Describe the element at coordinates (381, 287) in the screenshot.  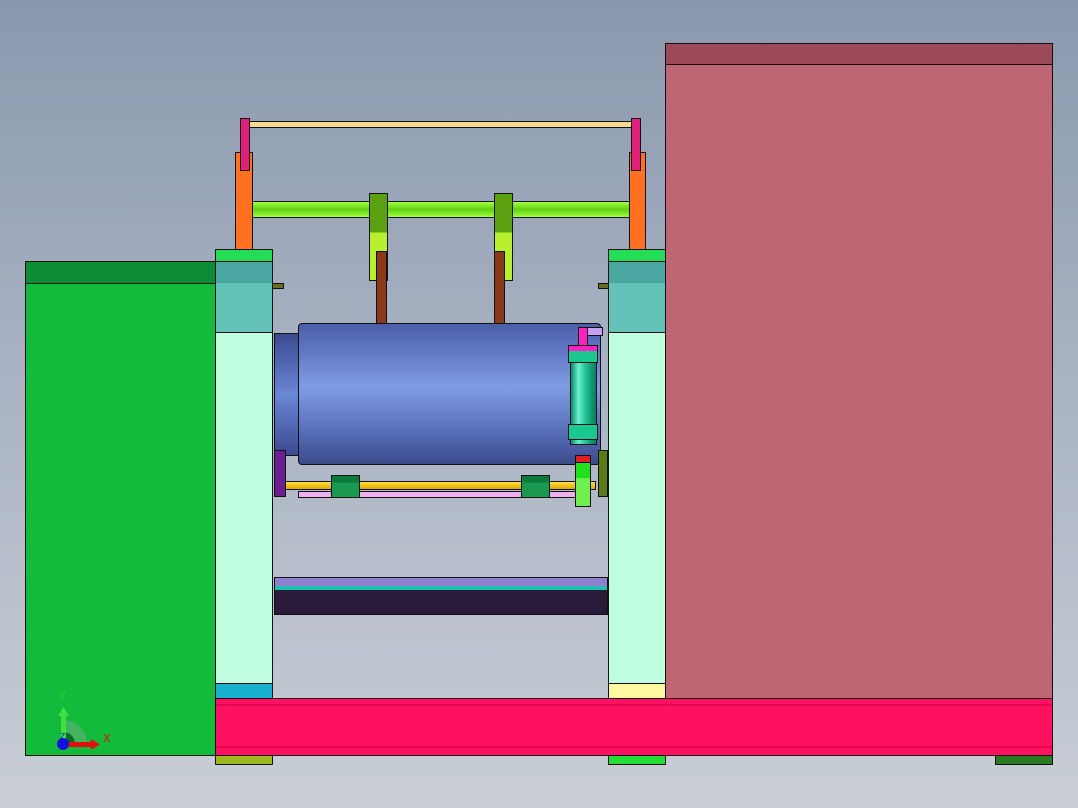
I see `hanger-rod-left` at that location.